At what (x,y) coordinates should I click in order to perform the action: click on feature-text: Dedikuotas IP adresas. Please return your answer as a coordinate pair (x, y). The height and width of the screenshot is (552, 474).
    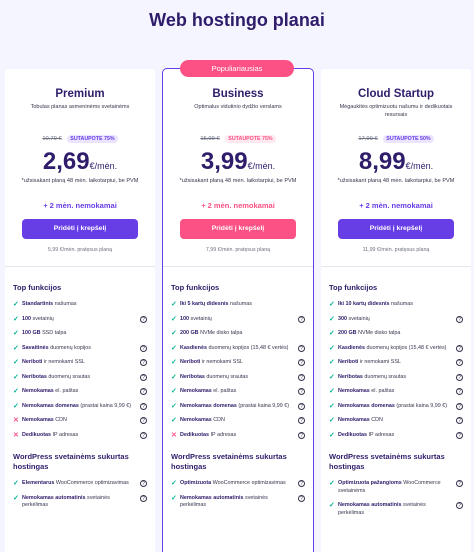
    Looking at the image, I should click on (366, 436).